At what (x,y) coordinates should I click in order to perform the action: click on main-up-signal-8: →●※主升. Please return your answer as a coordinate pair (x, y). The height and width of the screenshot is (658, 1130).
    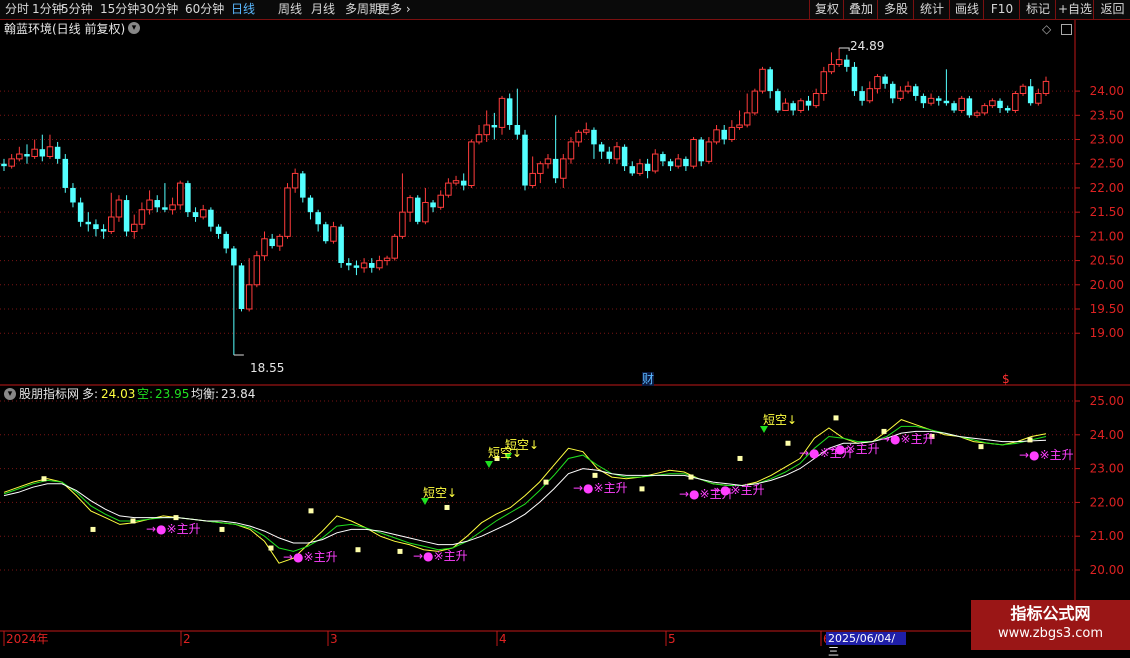
    Looking at the image, I should click on (852, 449).